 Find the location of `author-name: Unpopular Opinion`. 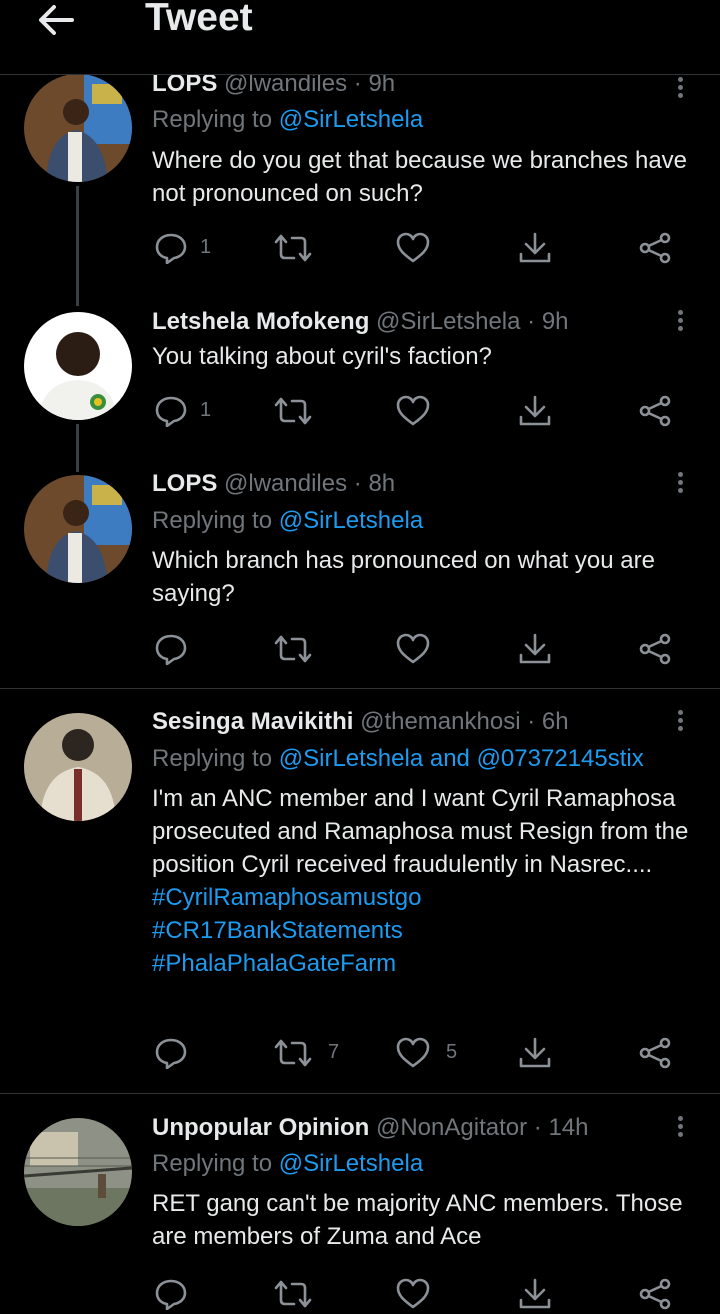

author-name: Unpopular Opinion is located at coordinates (260, 1127).